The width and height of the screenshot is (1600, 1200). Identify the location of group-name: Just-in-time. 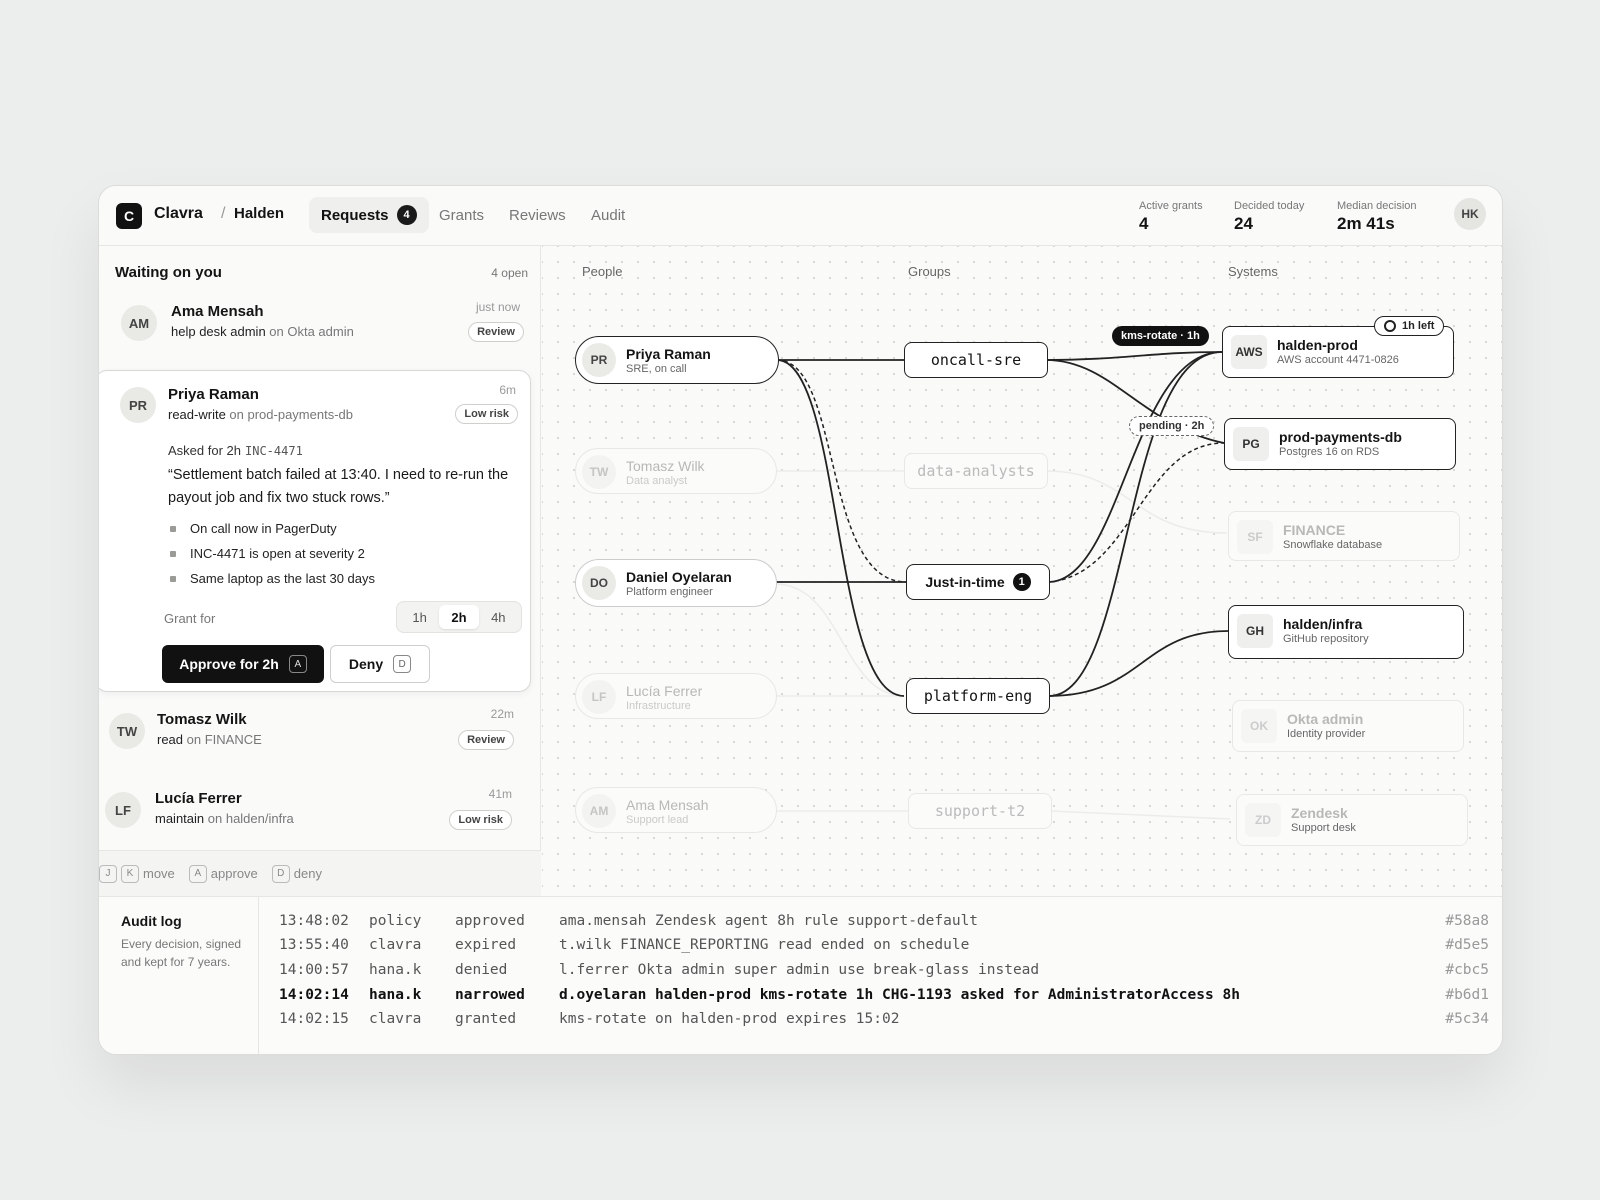
(965, 582).